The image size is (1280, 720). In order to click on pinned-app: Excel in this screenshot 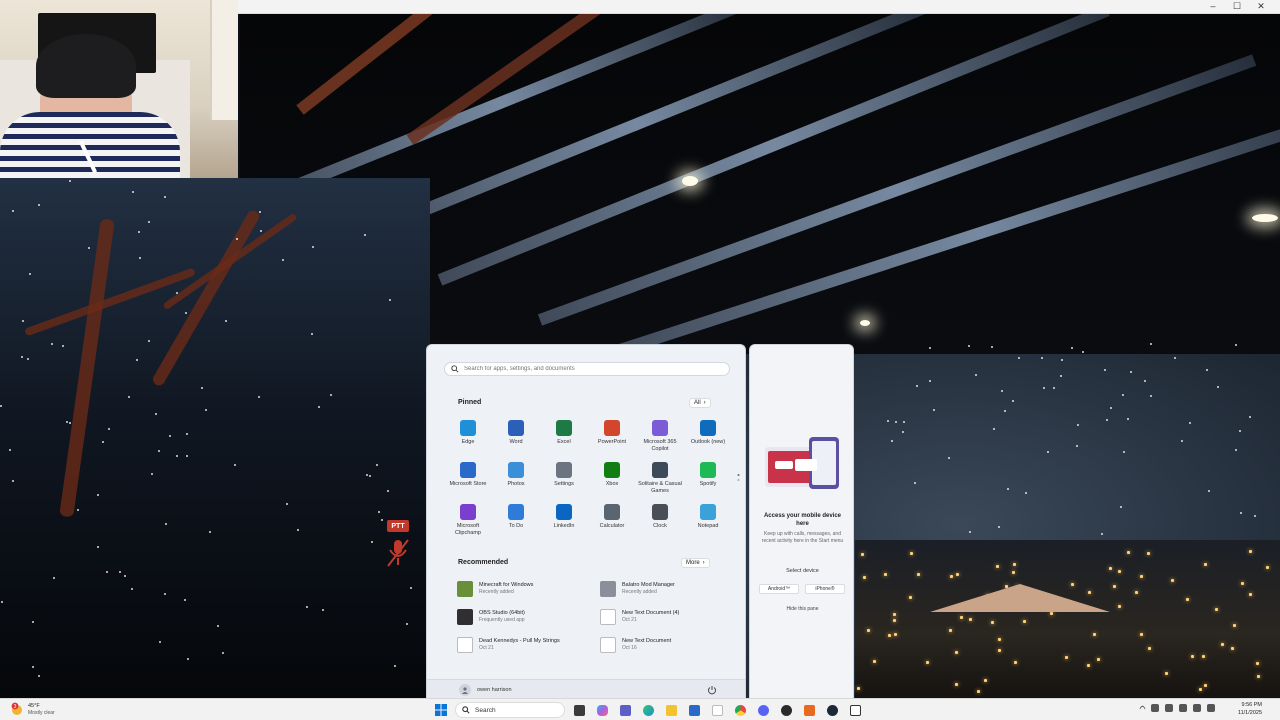, I will do `click(564, 439)`.